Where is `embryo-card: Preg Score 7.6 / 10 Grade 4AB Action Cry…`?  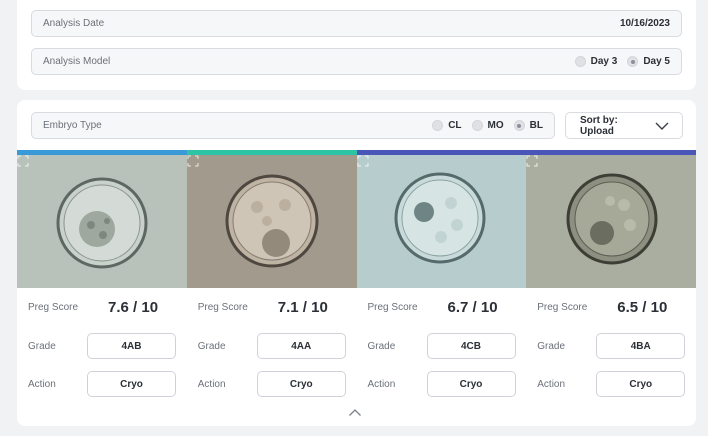 embryo-card: Preg Score 7.6 / 10 Grade 4AB Action Cry… is located at coordinates (102, 273).